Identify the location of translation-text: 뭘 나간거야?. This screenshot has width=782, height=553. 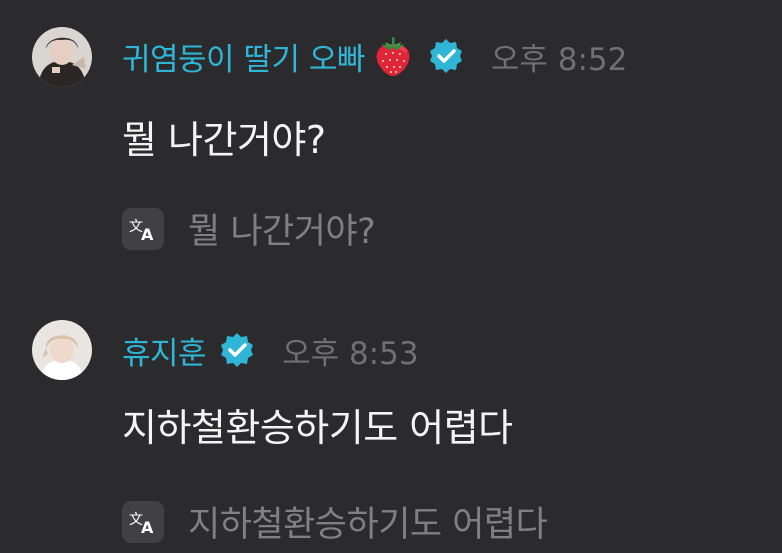
(282, 232).